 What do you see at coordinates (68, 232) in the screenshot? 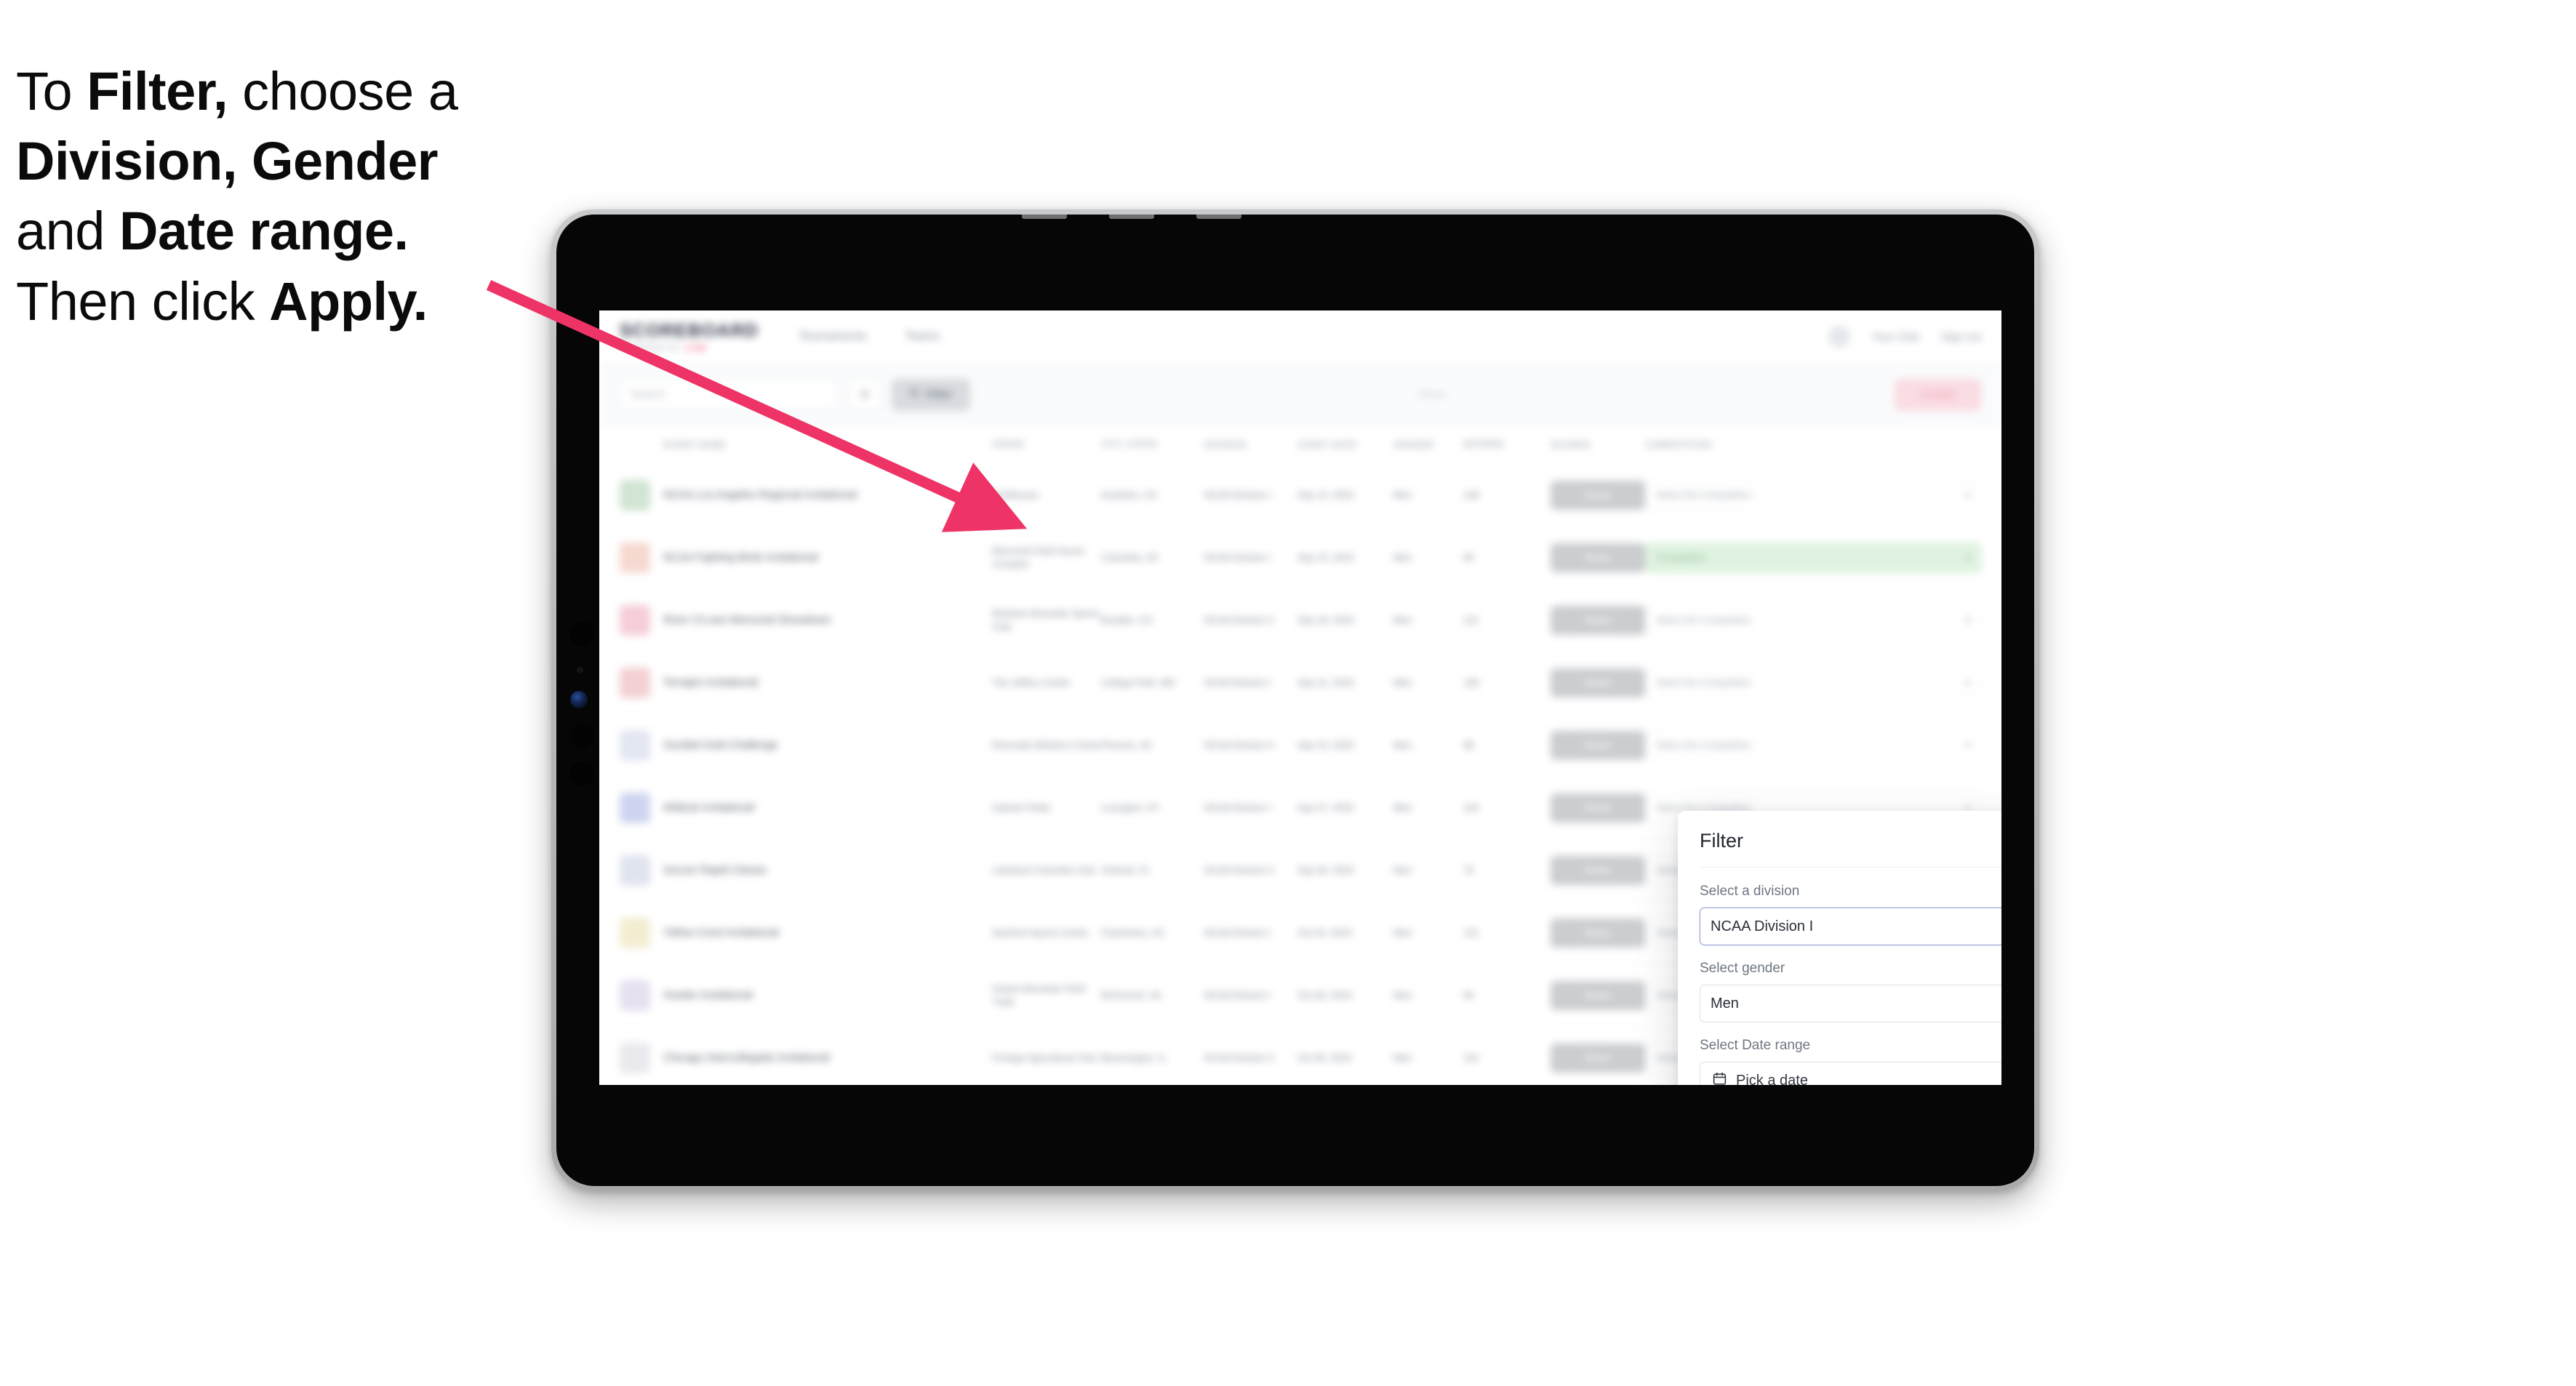
I see `caption-line-3-pre: and` at bounding box center [68, 232].